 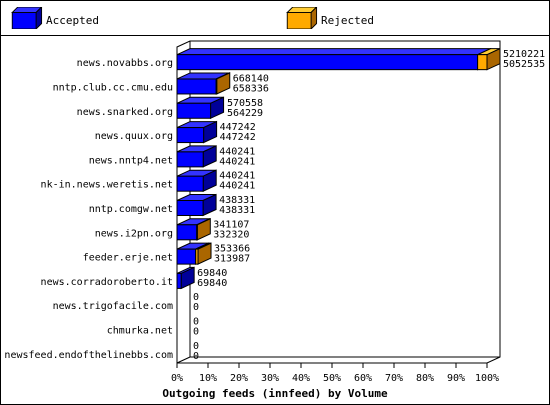 I want to click on bar-accepted-top, so click(x=333, y=52).